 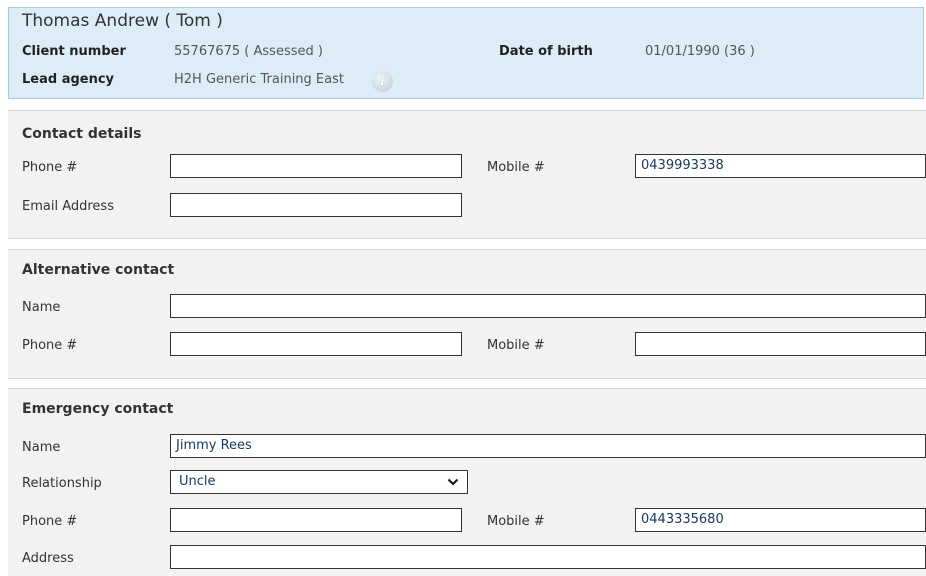 I want to click on dob-label: Date of birth, so click(x=546, y=51).